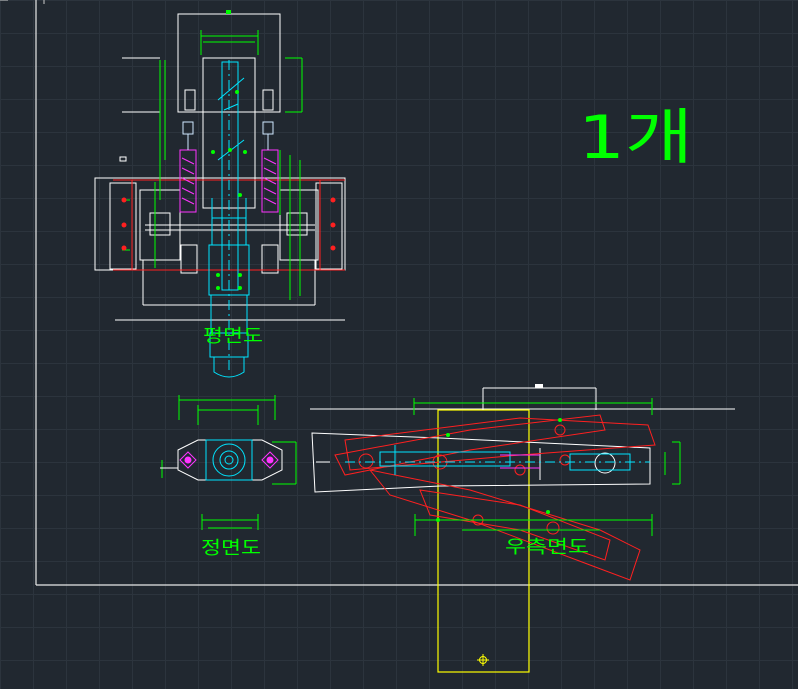 Image resolution: width=798 pixels, height=689 pixels. Describe the element at coordinates (231, 548) in the screenshot. I see `front-view-label: 정면도` at that location.